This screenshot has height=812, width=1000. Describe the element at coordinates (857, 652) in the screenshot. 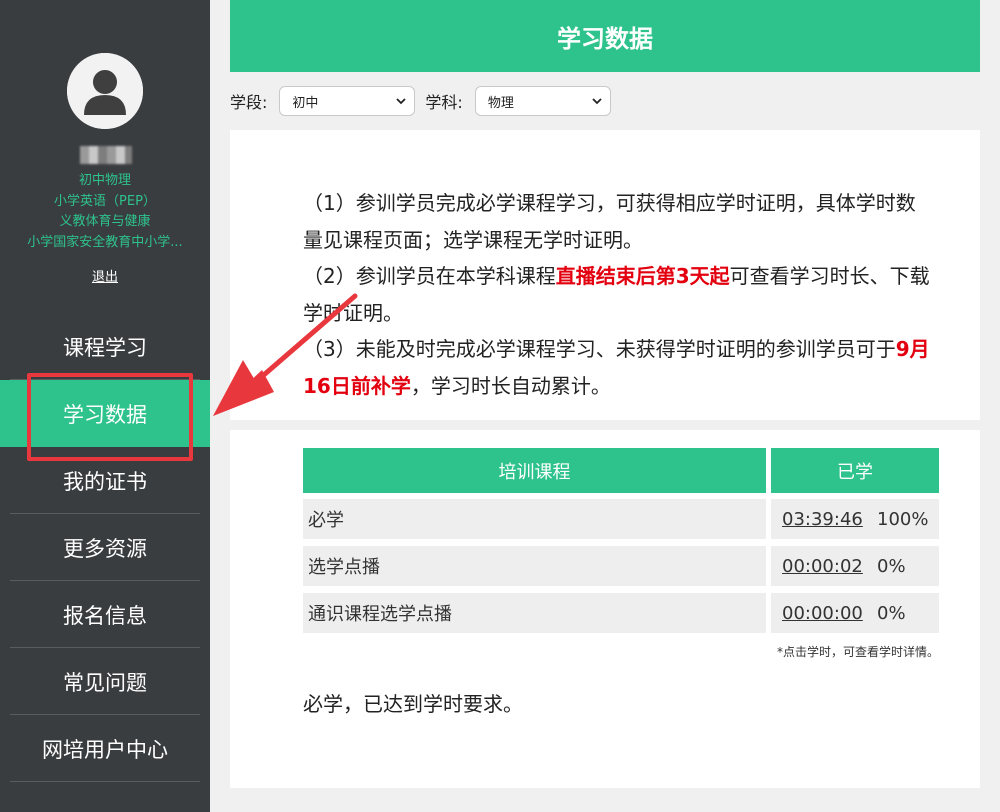

I see `table-tip: *点击学时，可查看学时详情。` at that location.